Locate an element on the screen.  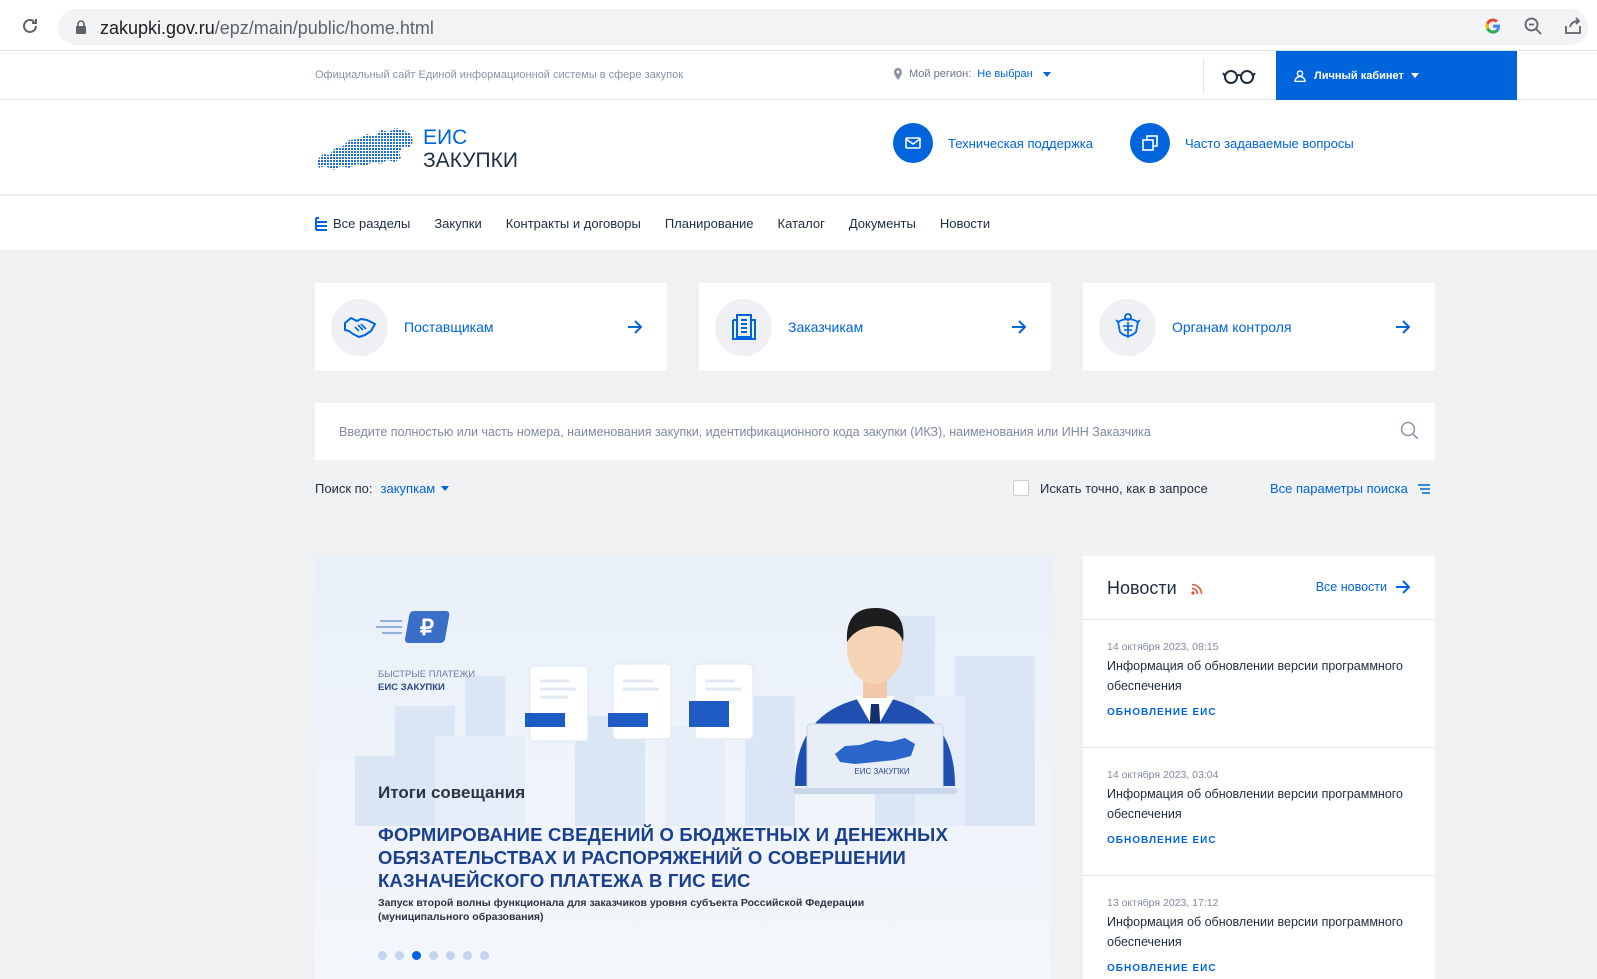
banner-subtitle: Итоги совещания is located at coordinates (452, 792).